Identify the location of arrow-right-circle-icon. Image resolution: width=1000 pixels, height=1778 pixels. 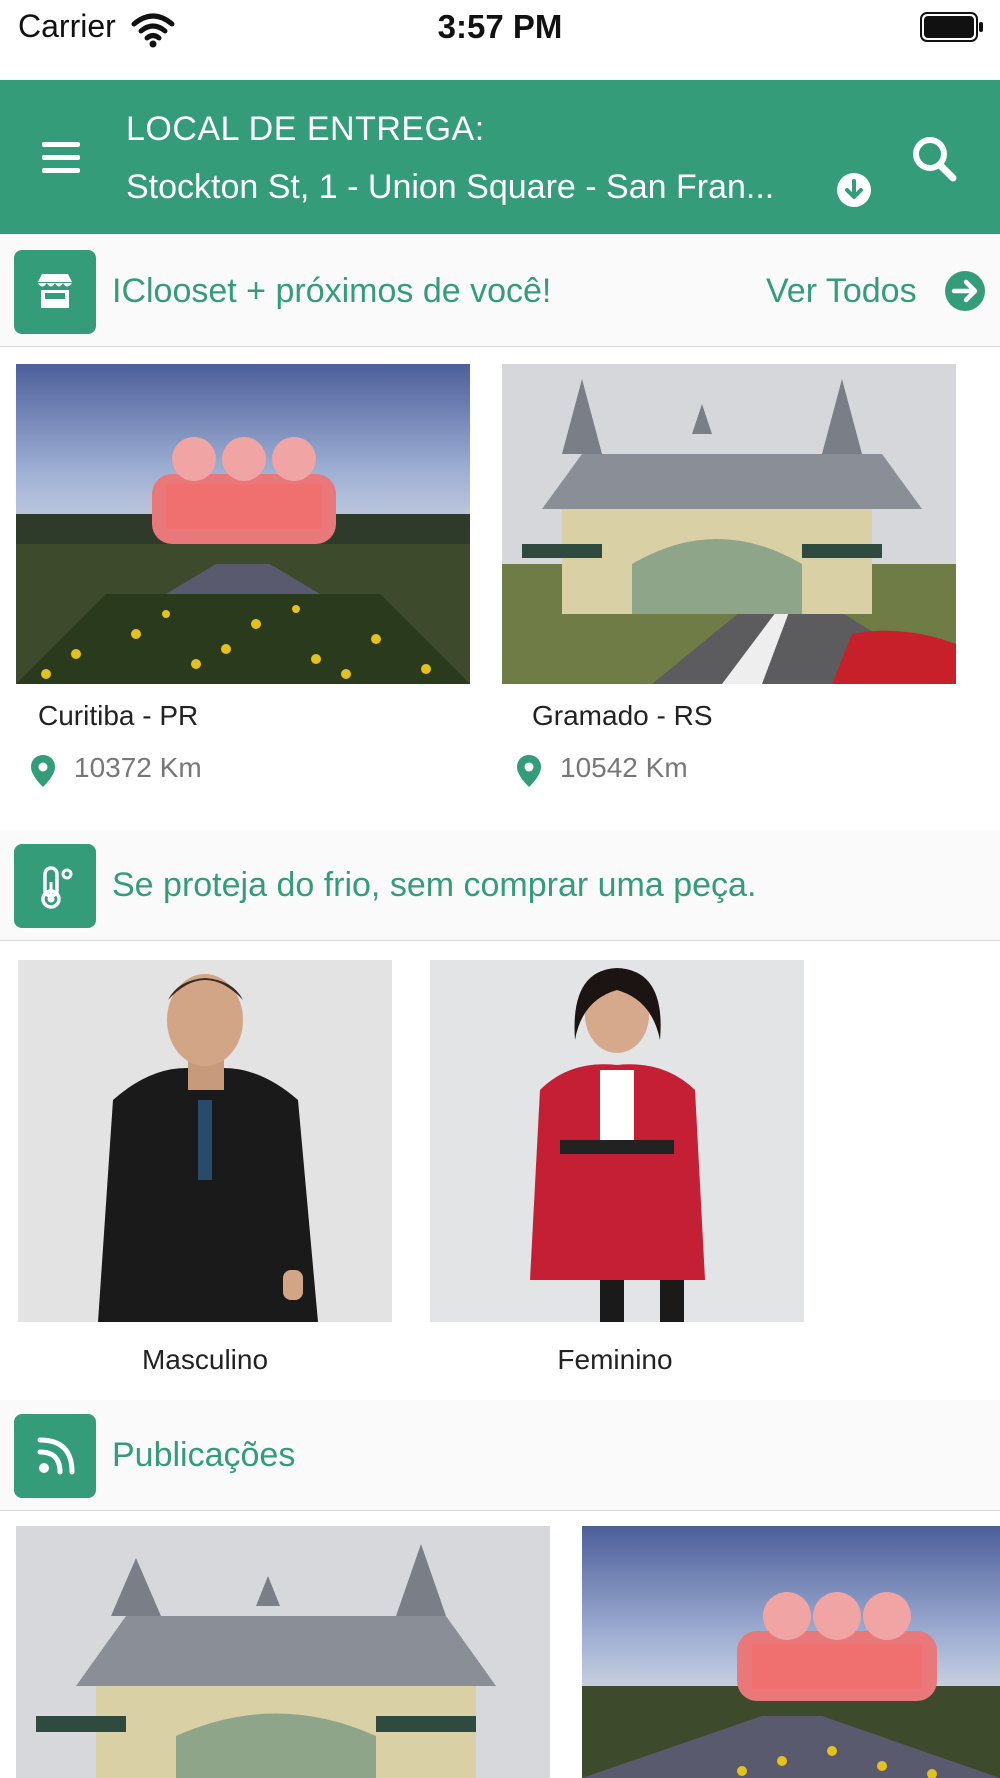
(965, 291).